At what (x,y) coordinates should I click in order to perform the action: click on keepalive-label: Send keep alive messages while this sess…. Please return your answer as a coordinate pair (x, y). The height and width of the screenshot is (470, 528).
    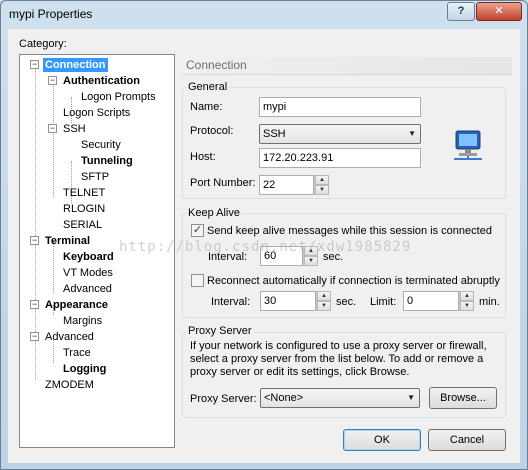
    Looking at the image, I should click on (349, 231).